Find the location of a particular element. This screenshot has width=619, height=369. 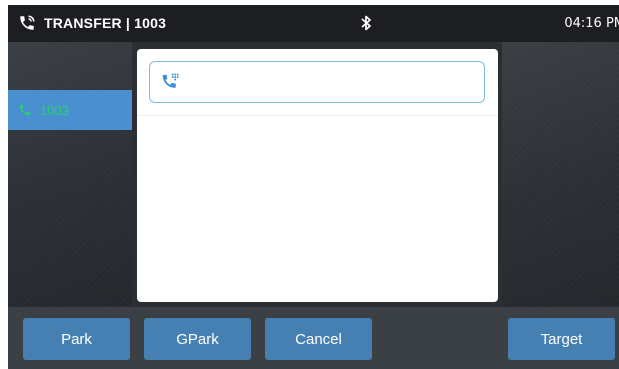

cancel-button: Cancel is located at coordinates (318, 339).